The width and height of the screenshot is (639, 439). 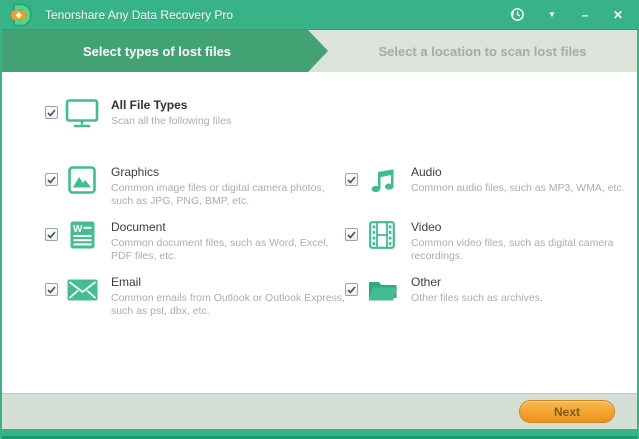 I want to click on monitor-icon, so click(x=82, y=113).